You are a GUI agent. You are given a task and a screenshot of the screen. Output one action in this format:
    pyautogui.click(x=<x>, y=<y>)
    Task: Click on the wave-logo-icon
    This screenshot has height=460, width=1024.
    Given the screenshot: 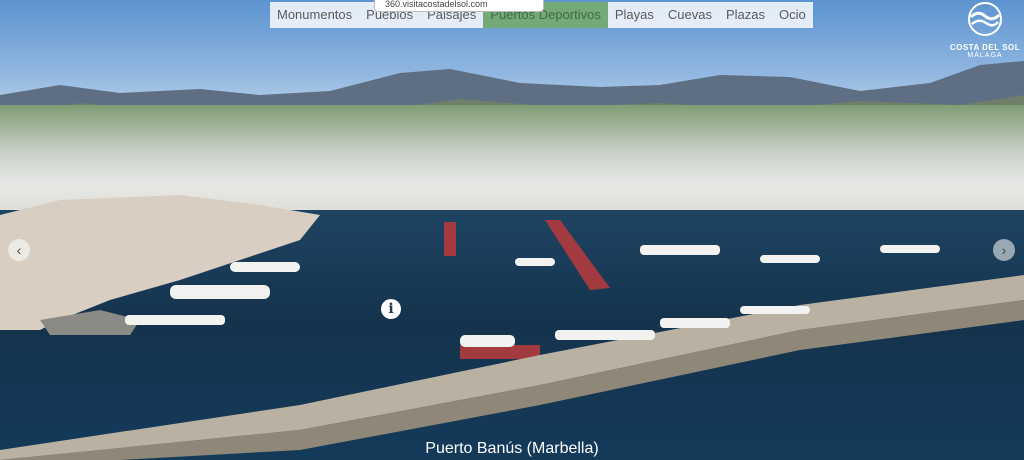 What is the action you would take?
    pyautogui.click(x=985, y=19)
    